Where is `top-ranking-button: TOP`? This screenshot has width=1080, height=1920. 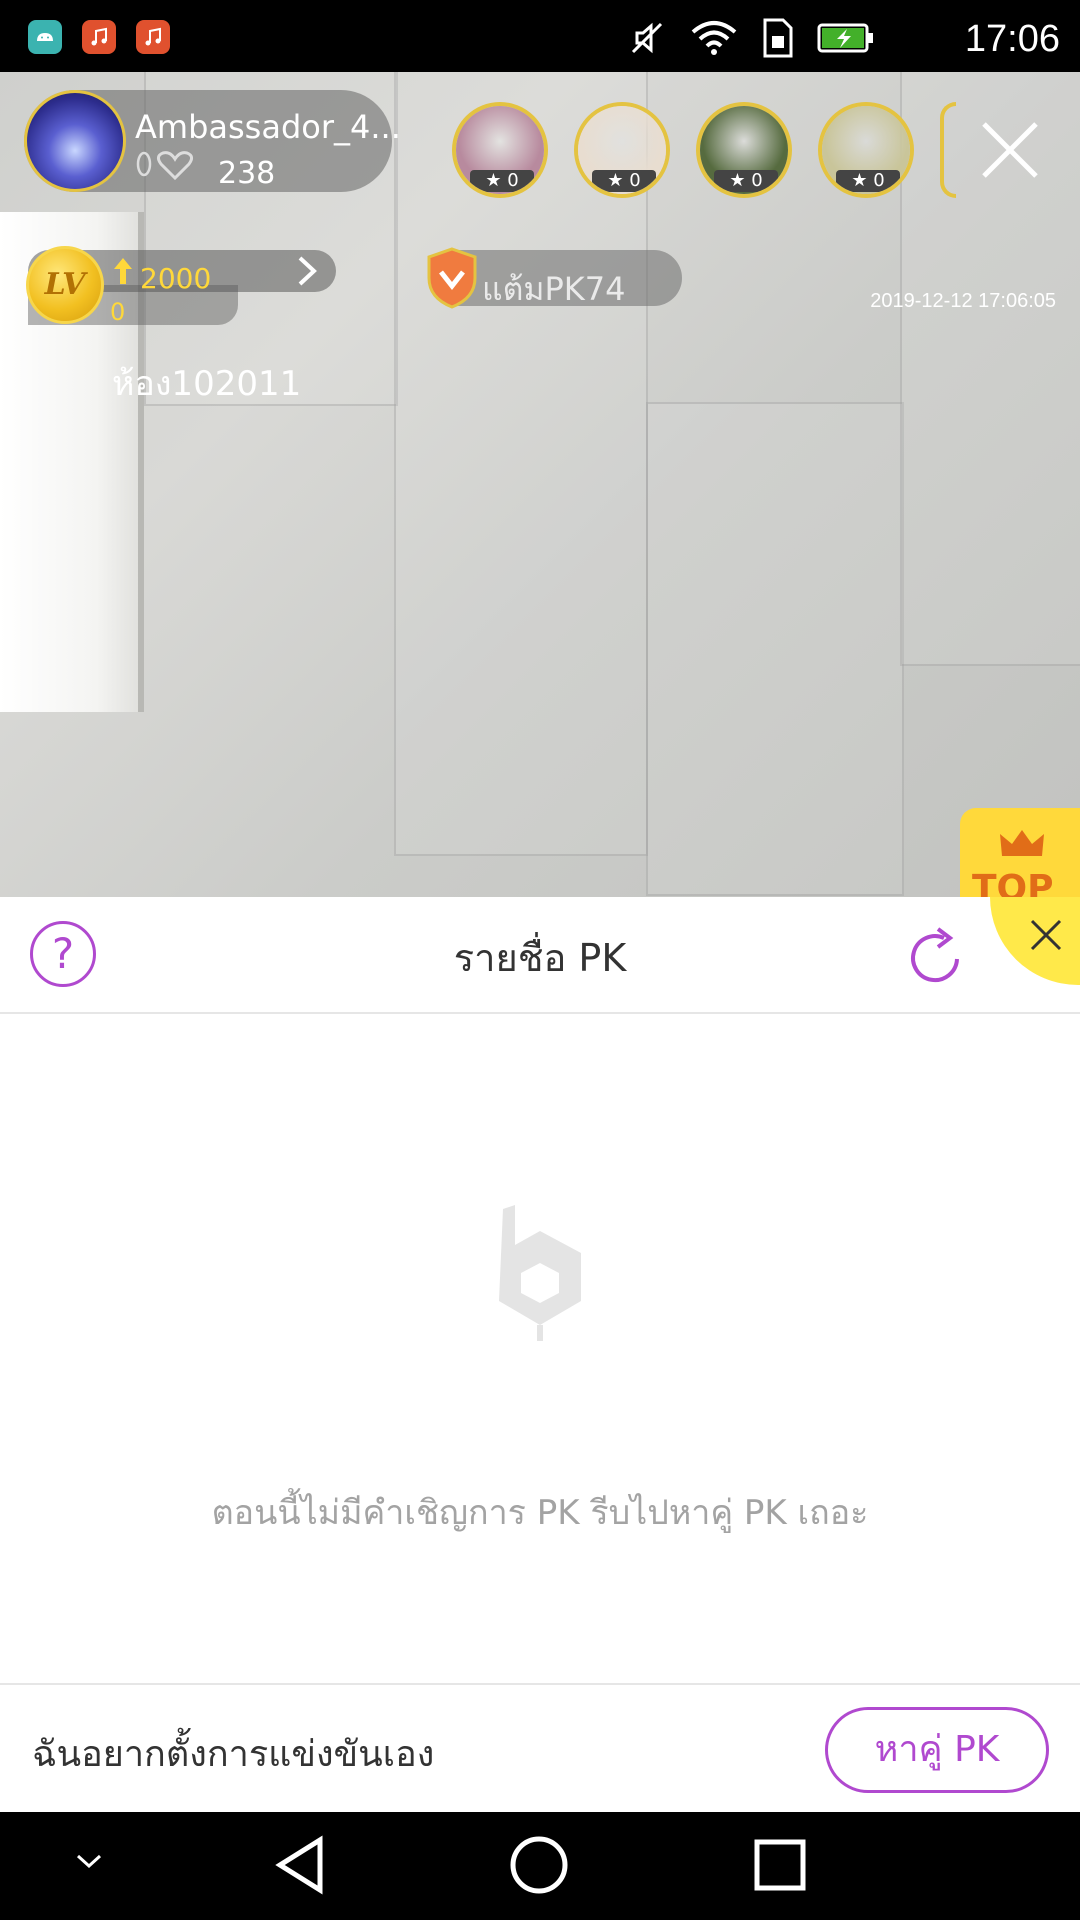
top-ranking-button: TOP is located at coordinates (1020, 853).